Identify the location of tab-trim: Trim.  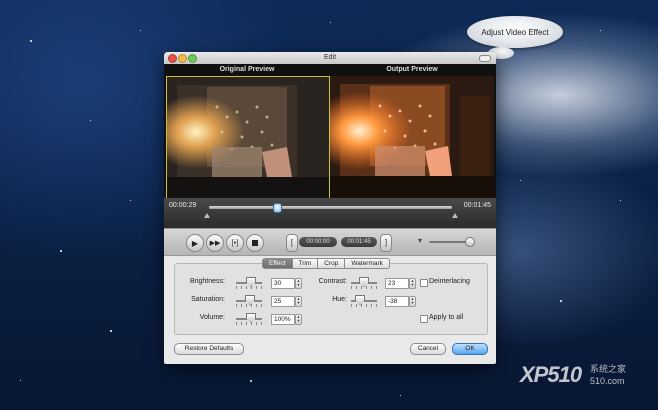
(305, 263).